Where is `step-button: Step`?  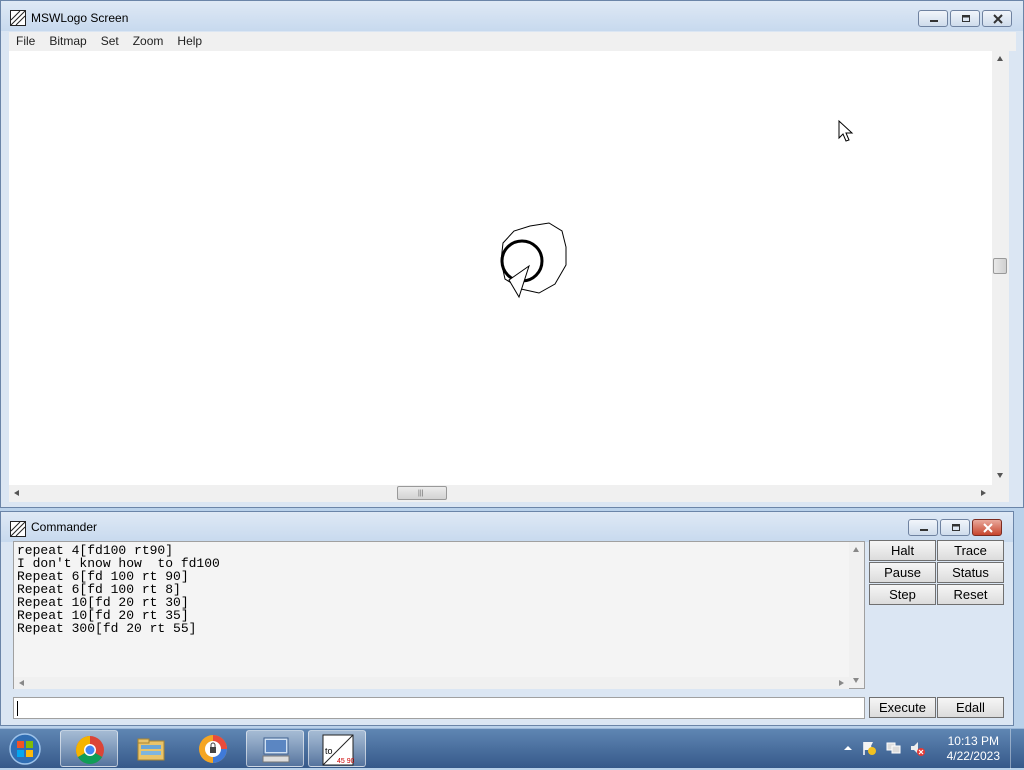
step-button: Step is located at coordinates (902, 594).